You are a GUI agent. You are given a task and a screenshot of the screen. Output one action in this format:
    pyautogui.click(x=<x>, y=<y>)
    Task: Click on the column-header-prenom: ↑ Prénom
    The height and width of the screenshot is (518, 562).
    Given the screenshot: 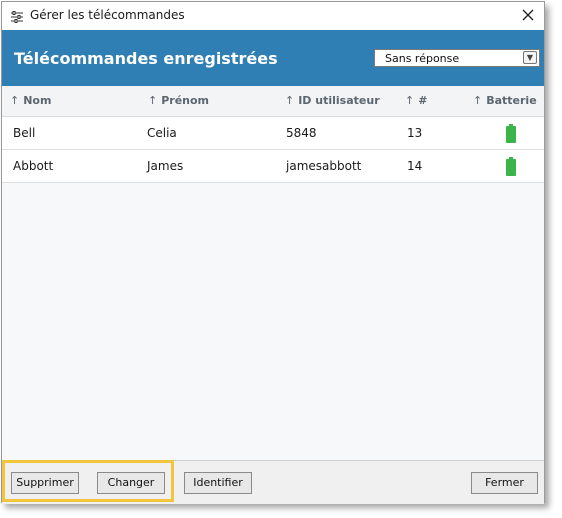 What is the action you would take?
    pyautogui.click(x=178, y=100)
    